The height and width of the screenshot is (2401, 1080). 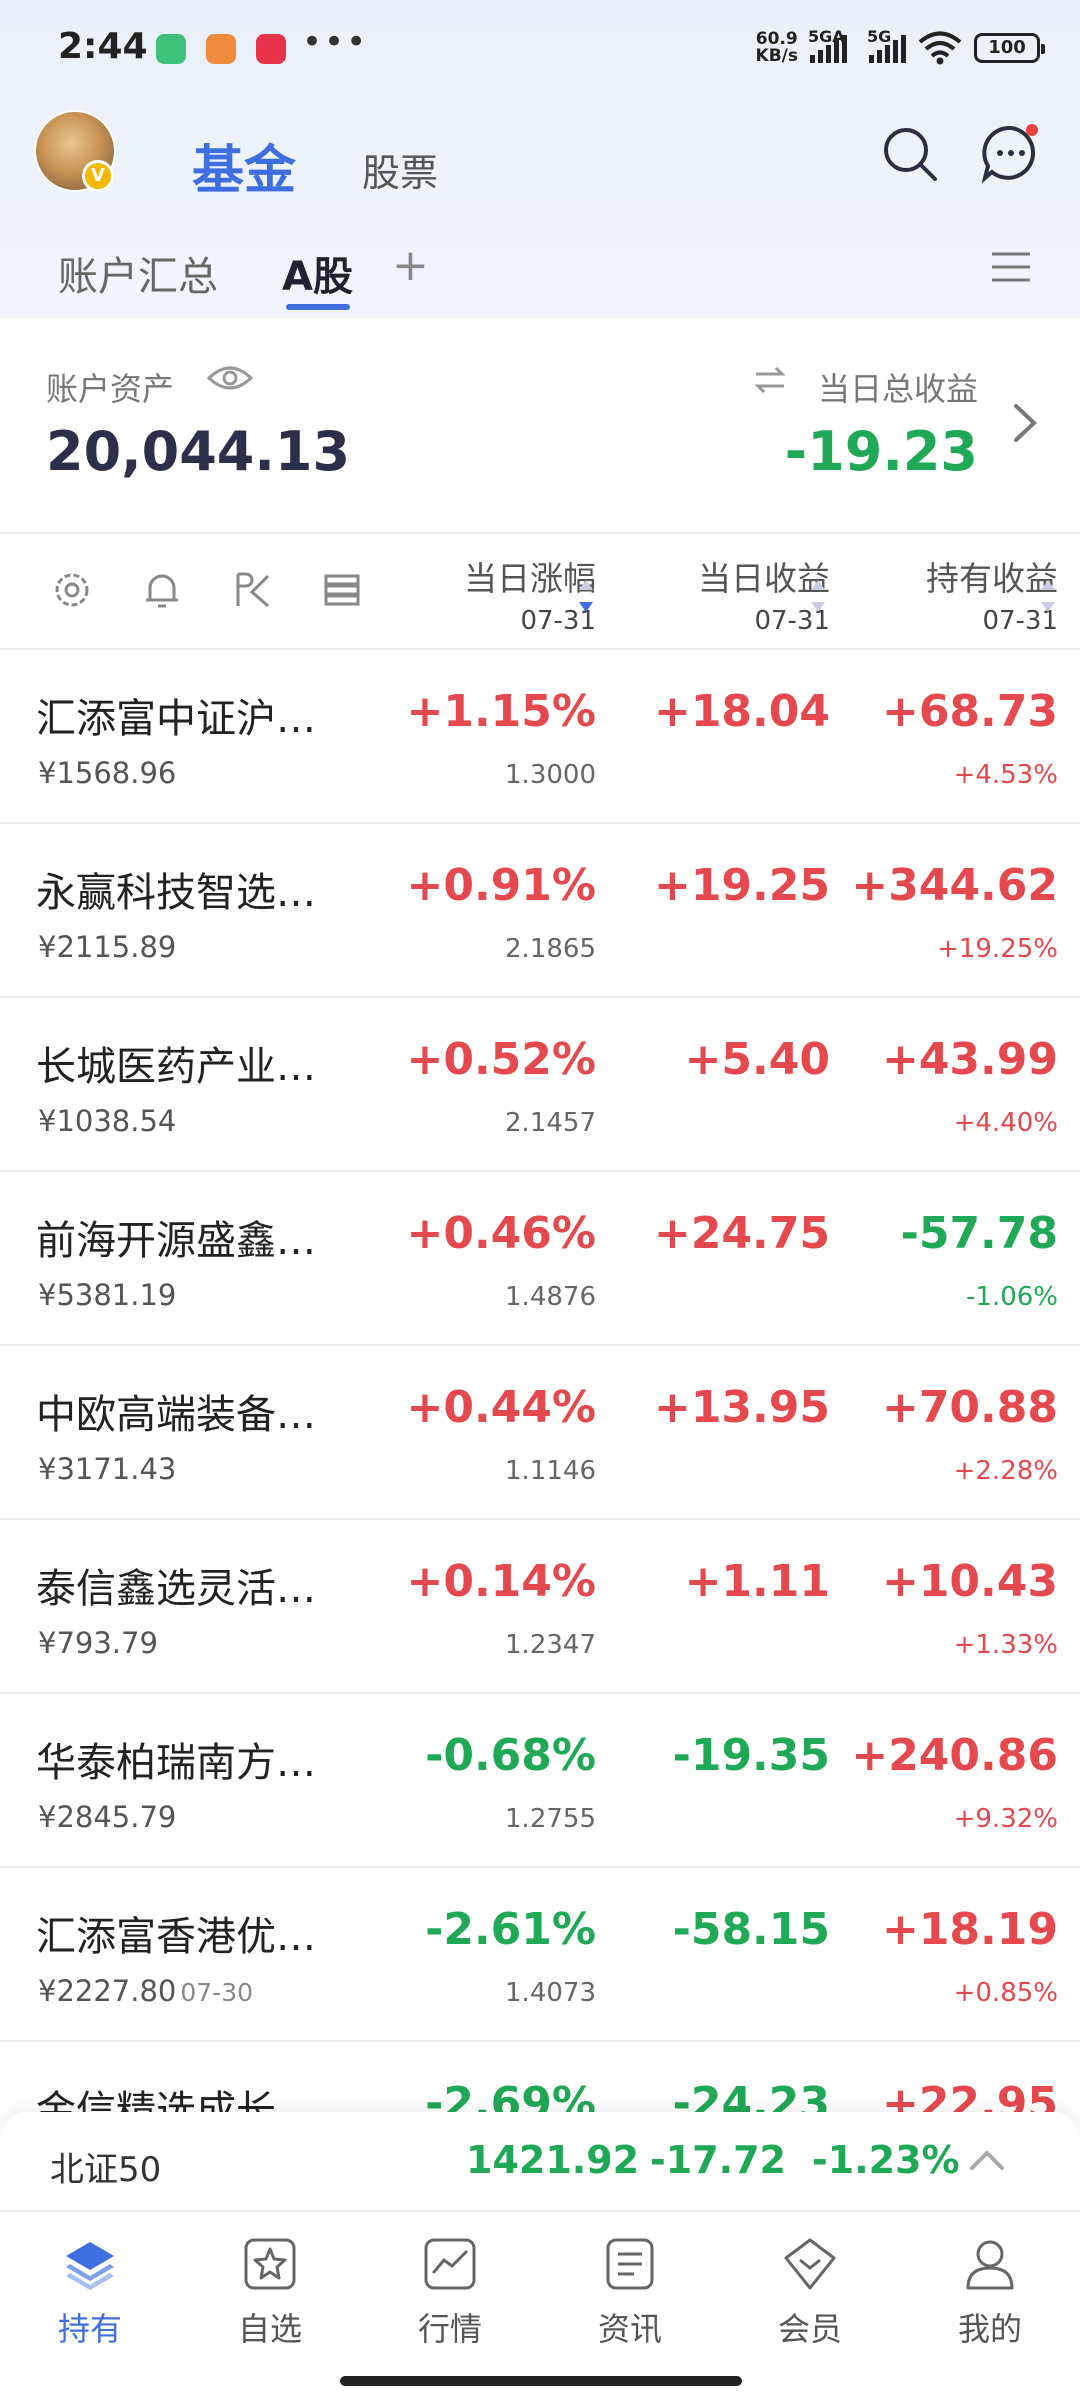 What do you see at coordinates (751, 1755) in the screenshot?
I see `fund-daily-income: -19.35` at bounding box center [751, 1755].